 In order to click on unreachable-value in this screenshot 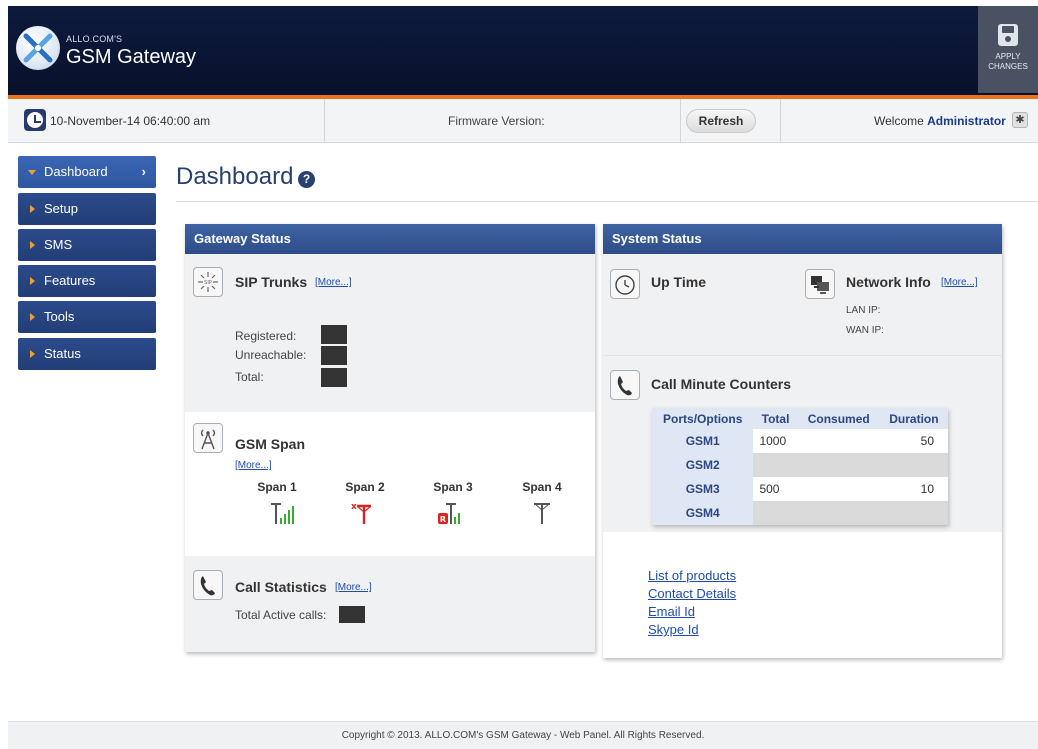, I will do `click(334, 355)`.